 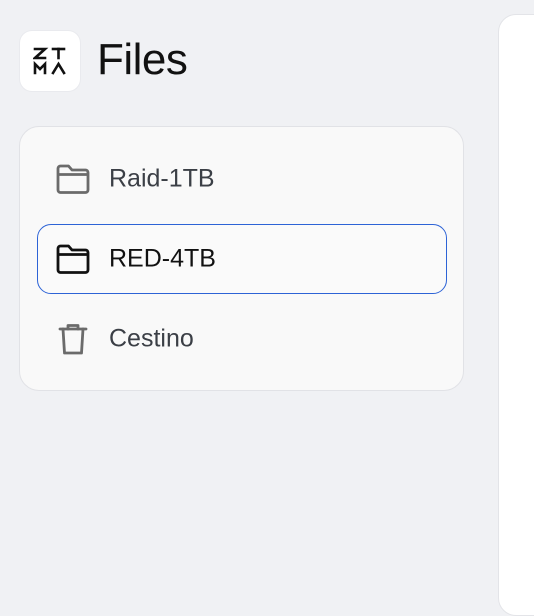 What do you see at coordinates (242, 339) in the screenshot?
I see `sidebar-item-cestino: Cestino` at bounding box center [242, 339].